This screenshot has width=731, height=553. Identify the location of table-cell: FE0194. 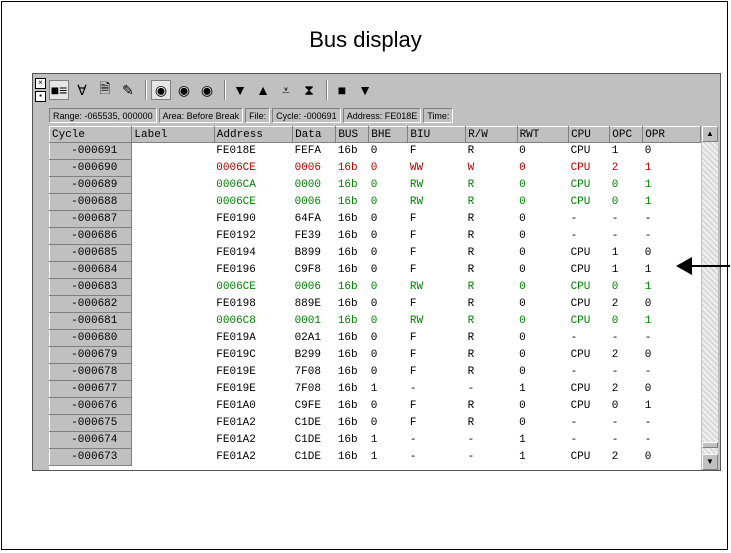
(236, 253).